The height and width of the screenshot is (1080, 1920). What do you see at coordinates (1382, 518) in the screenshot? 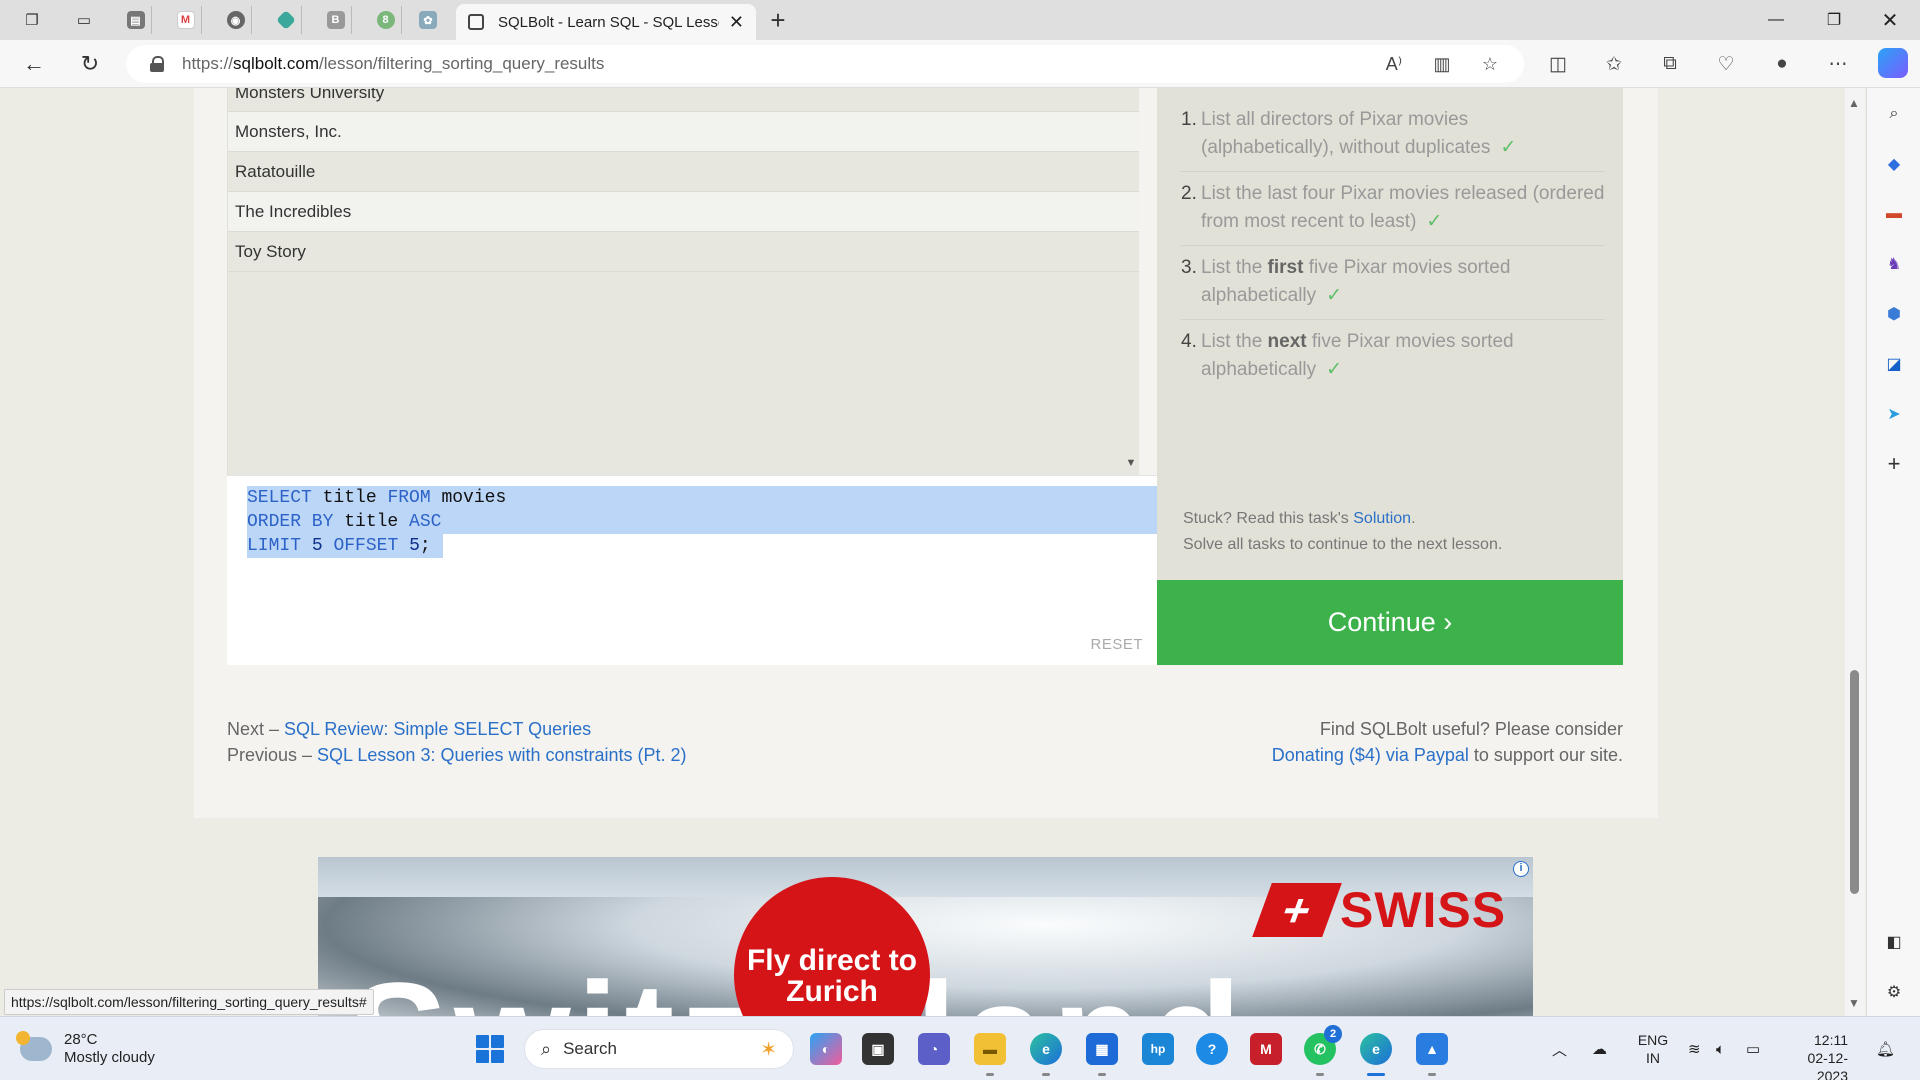
I see `solution-link: Solution` at bounding box center [1382, 518].